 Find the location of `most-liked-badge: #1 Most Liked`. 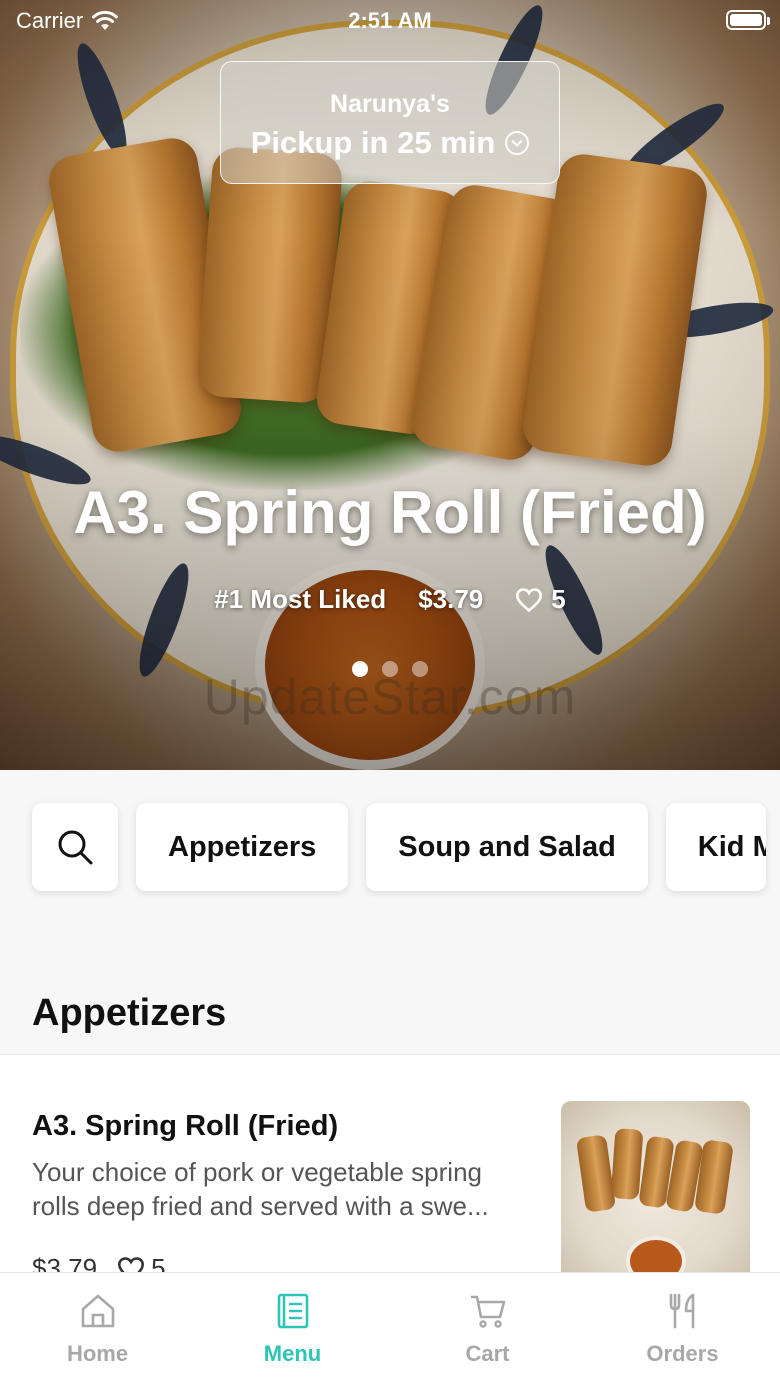

most-liked-badge: #1 Most Liked is located at coordinates (300, 599).